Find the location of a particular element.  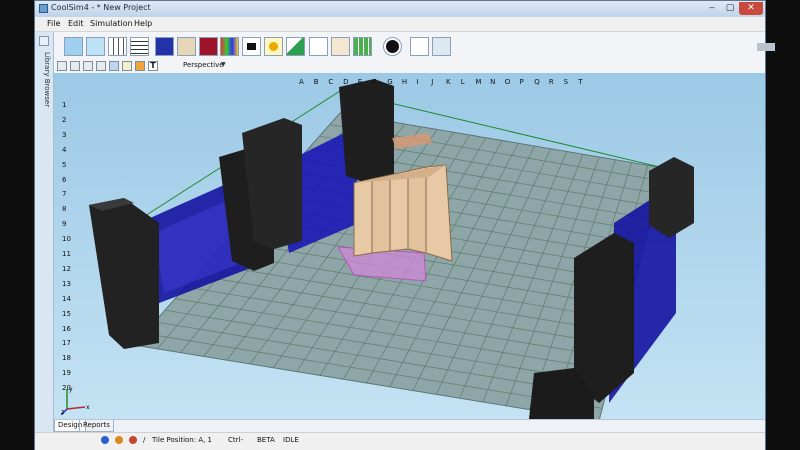

row-label: 5 is located at coordinates (64, 164).